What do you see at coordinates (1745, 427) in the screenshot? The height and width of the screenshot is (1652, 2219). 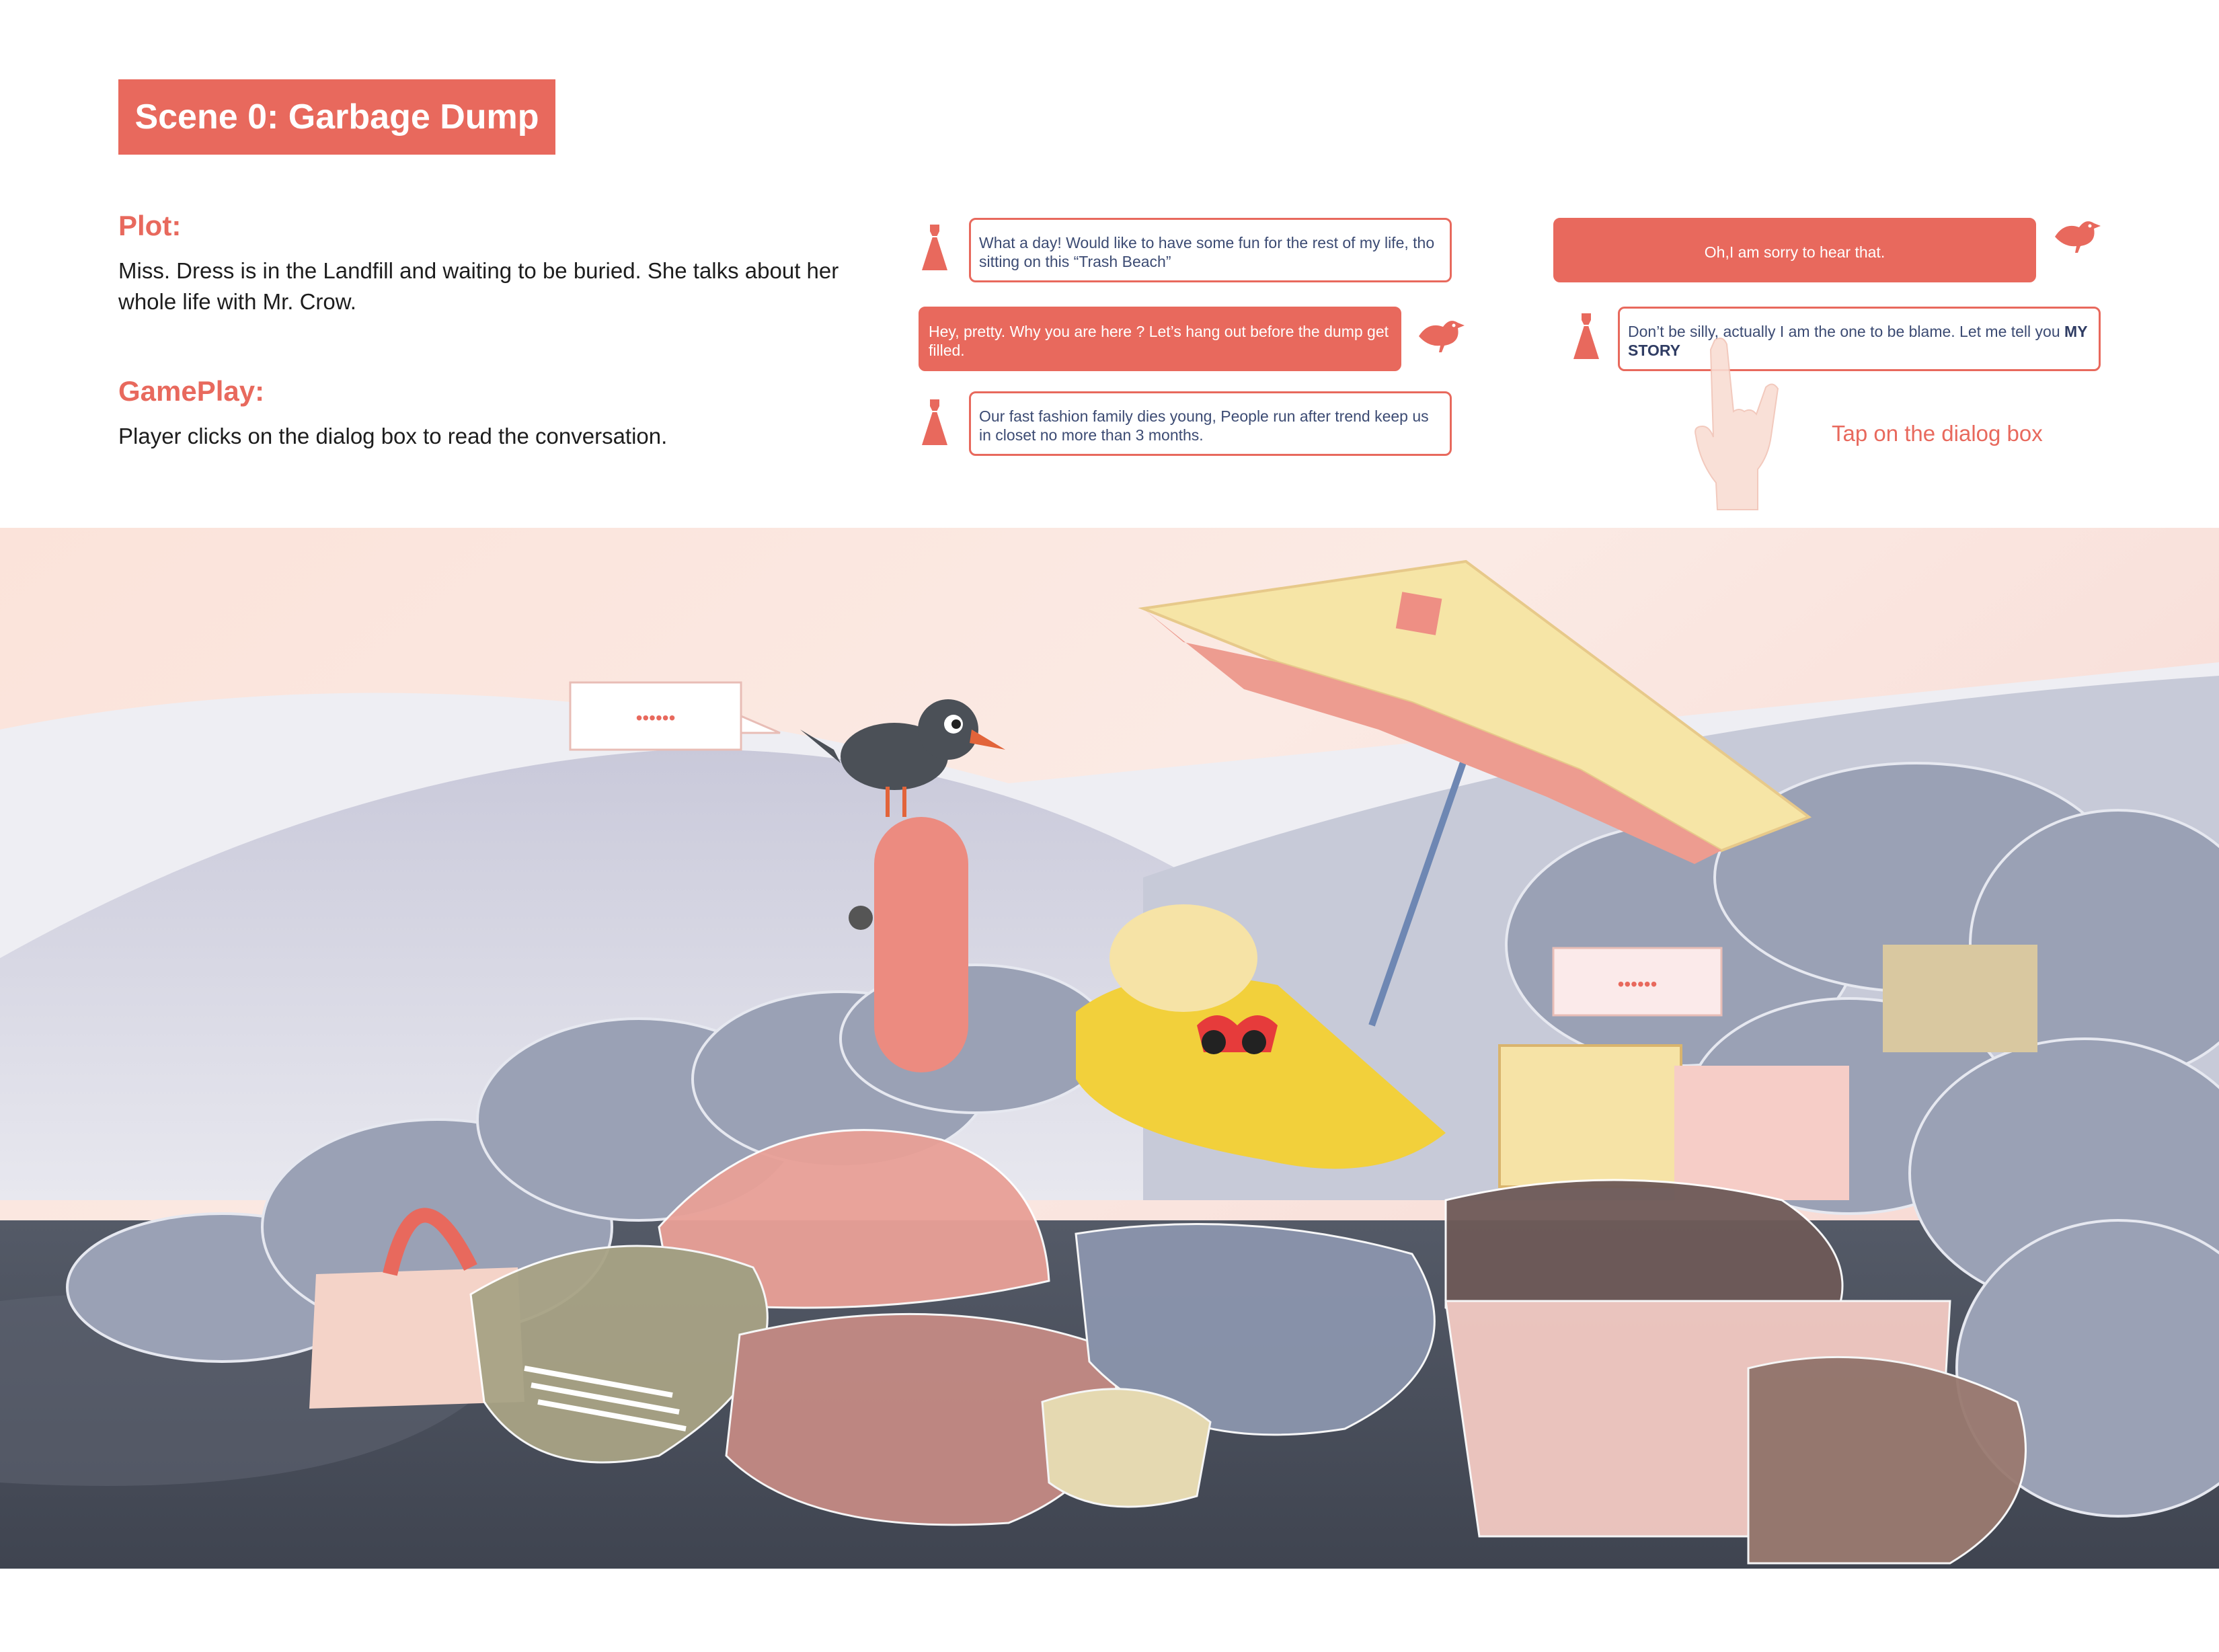 I see `tap-hand-icon` at bounding box center [1745, 427].